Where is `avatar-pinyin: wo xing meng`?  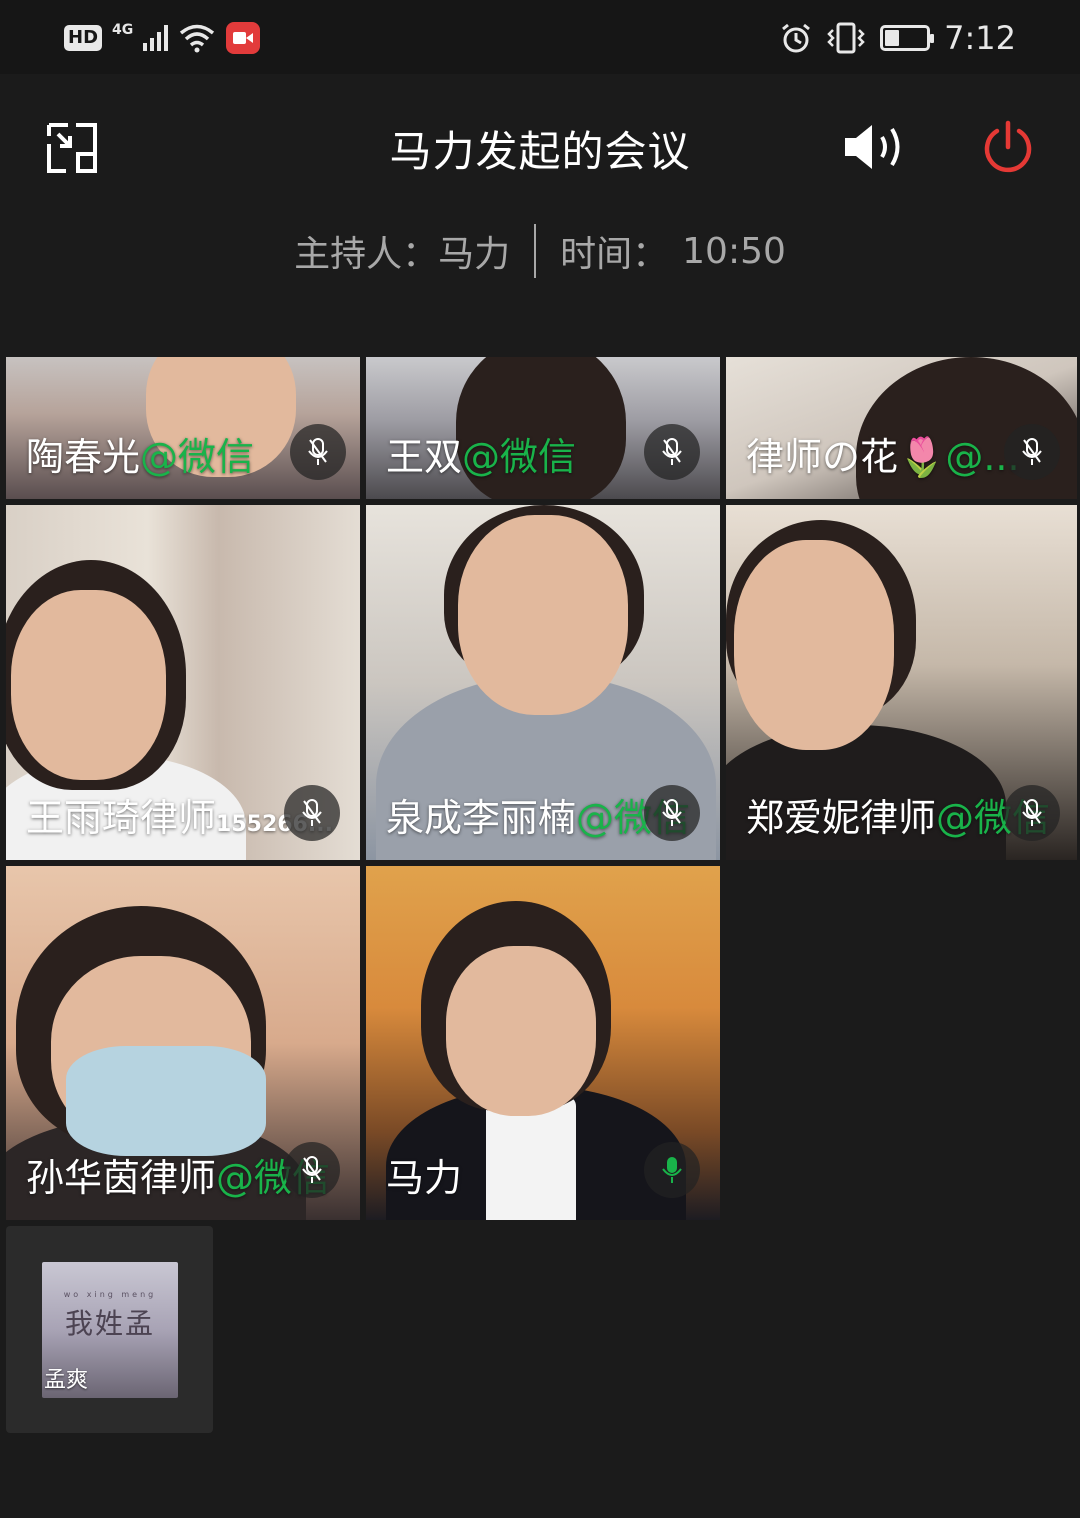
avatar-pinyin: wo xing meng is located at coordinates (110, 1294).